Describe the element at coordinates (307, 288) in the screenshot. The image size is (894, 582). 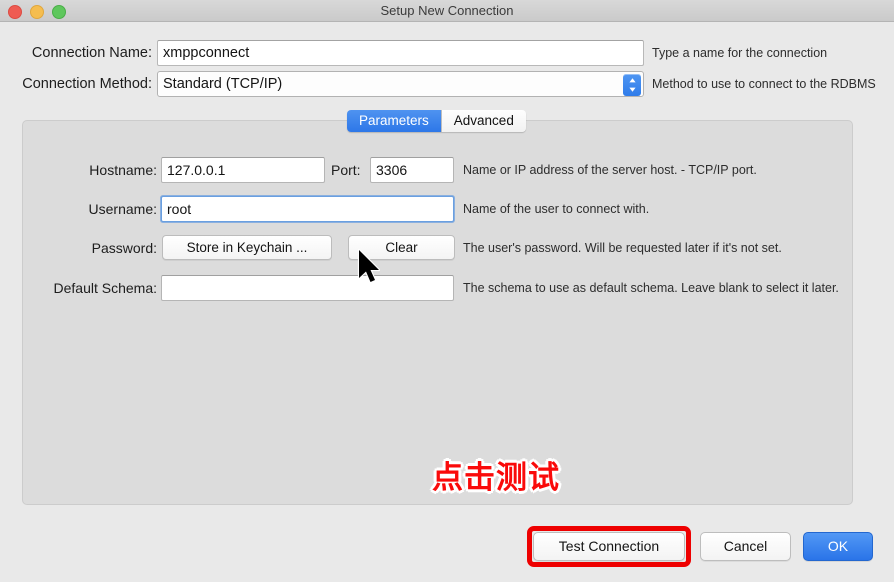
I see `default-schema-input` at that location.